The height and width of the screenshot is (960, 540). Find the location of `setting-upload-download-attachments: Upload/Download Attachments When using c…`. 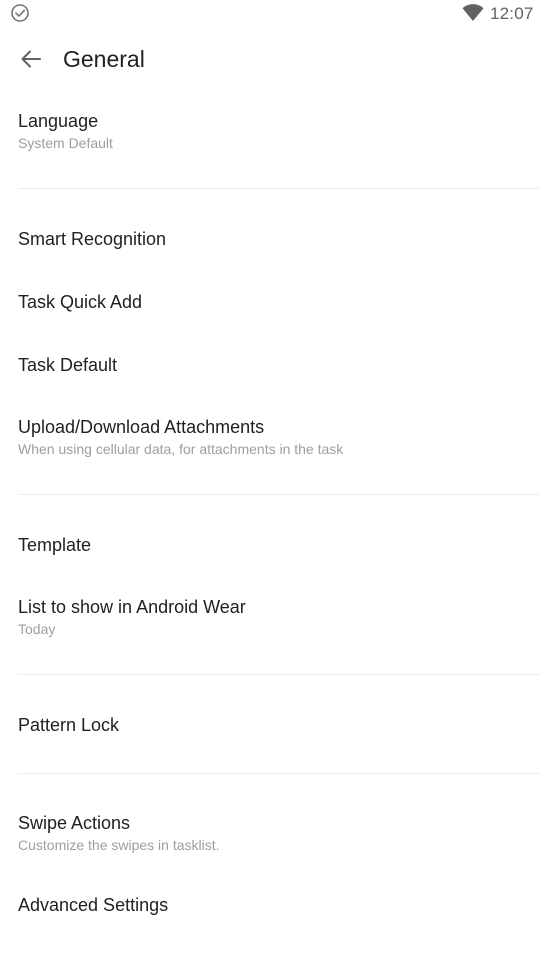

setting-upload-download-attachments: Upload/Download Attachments When using c… is located at coordinates (270, 437).